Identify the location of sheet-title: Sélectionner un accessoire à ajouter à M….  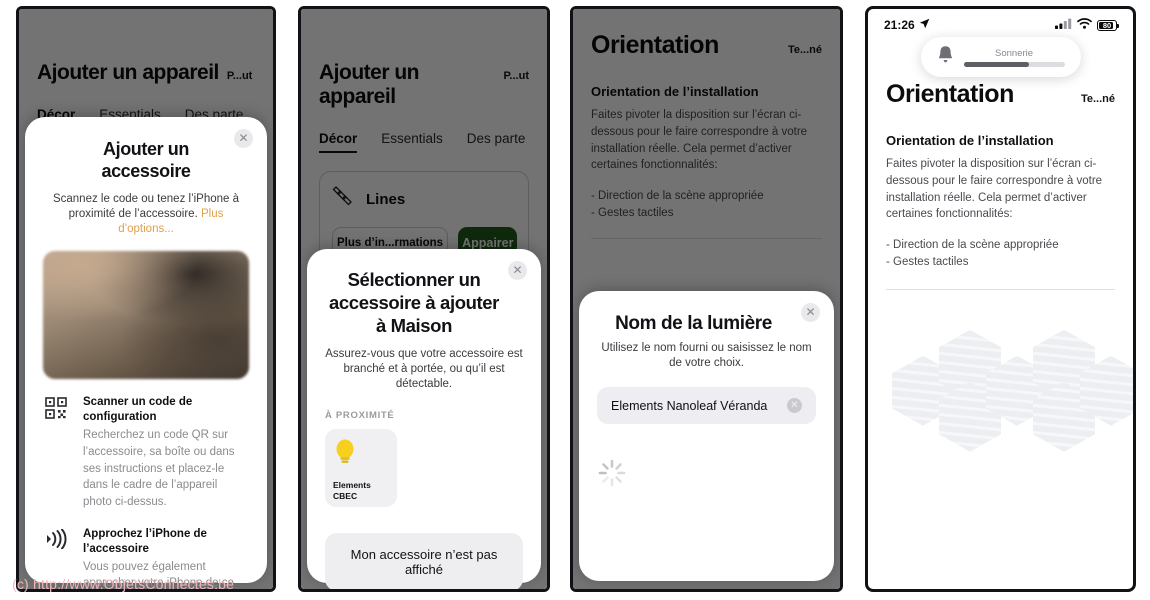
(414, 302).